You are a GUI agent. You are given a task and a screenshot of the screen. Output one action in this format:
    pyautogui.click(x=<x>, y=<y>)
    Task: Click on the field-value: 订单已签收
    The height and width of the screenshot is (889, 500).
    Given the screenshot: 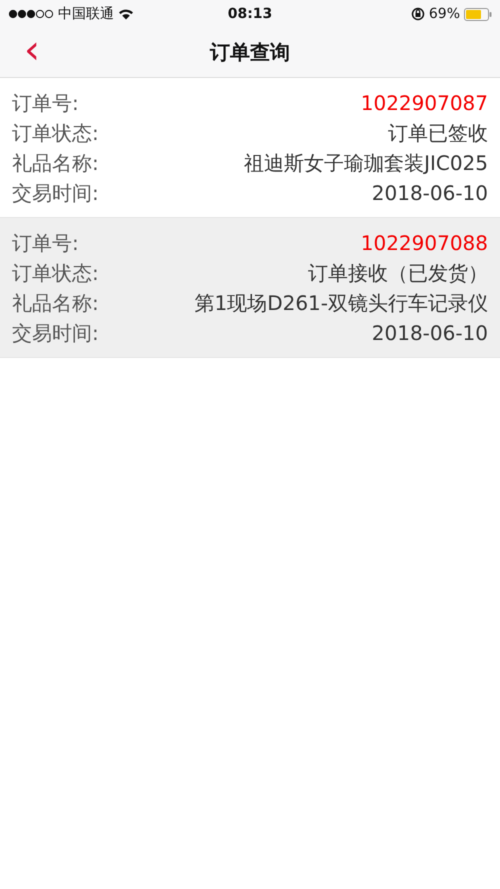 What is the action you would take?
    pyautogui.click(x=438, y=133)
    